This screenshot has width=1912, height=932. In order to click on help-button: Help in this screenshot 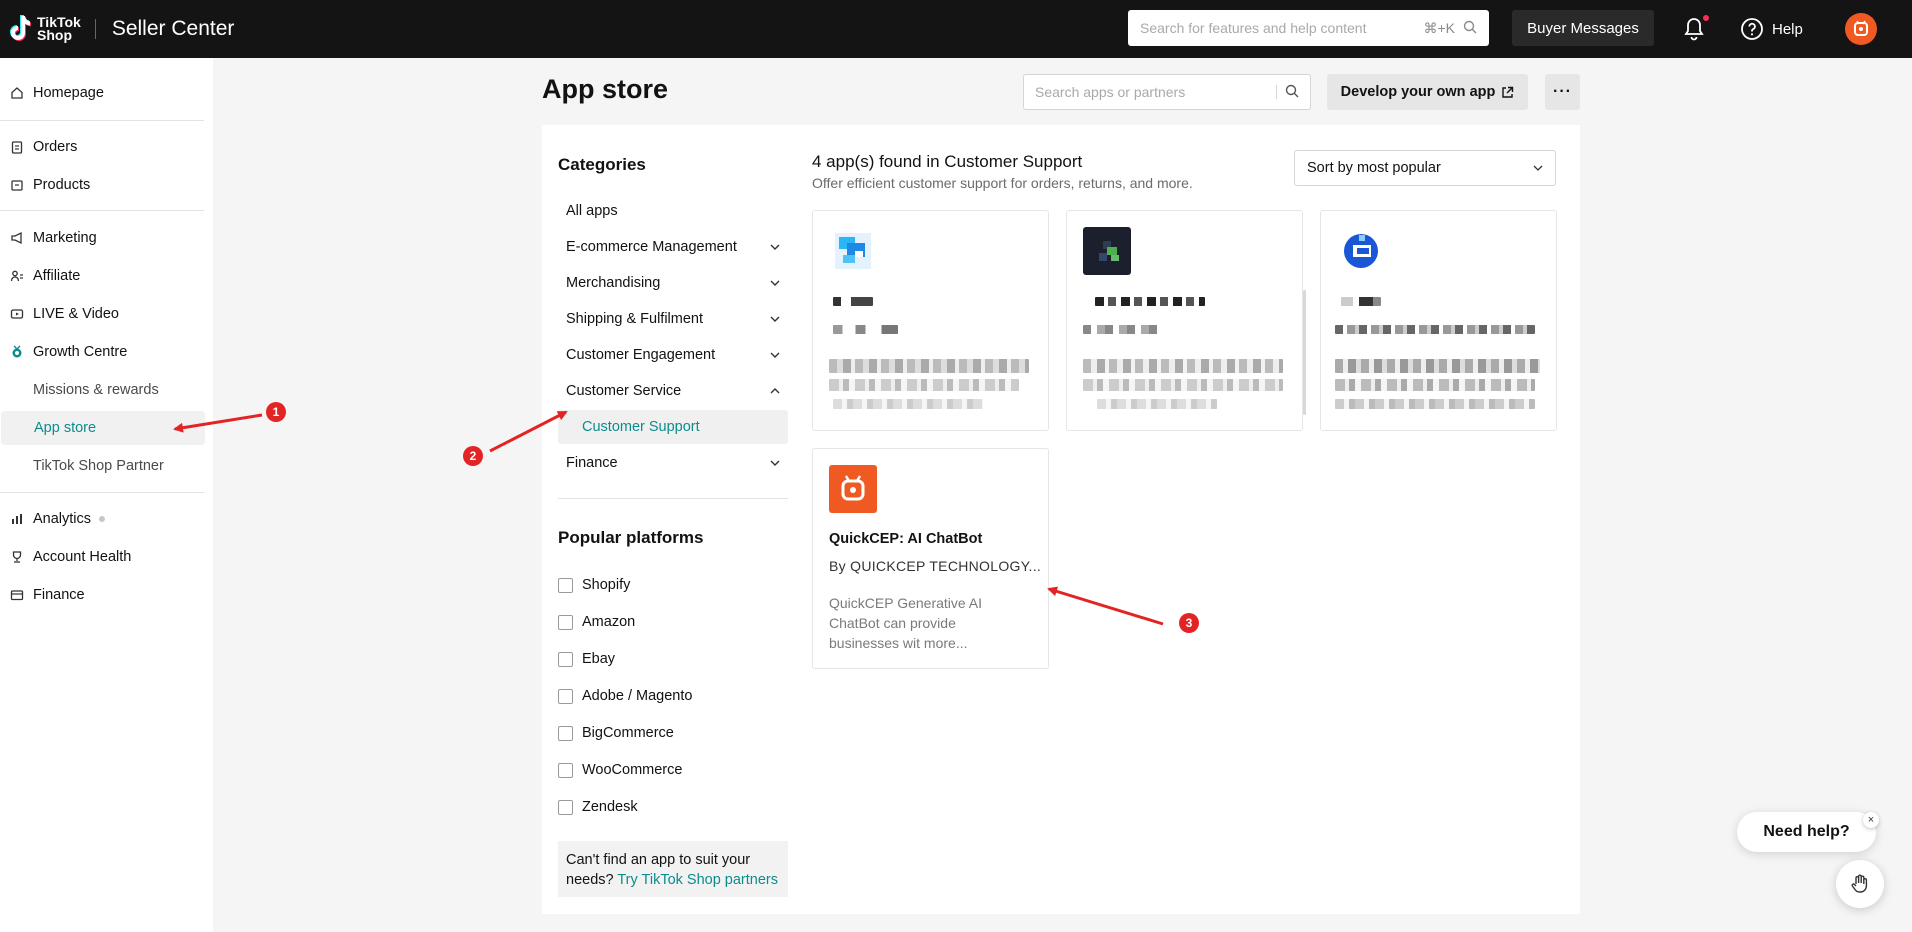, I will do `click(1771, 29)`.